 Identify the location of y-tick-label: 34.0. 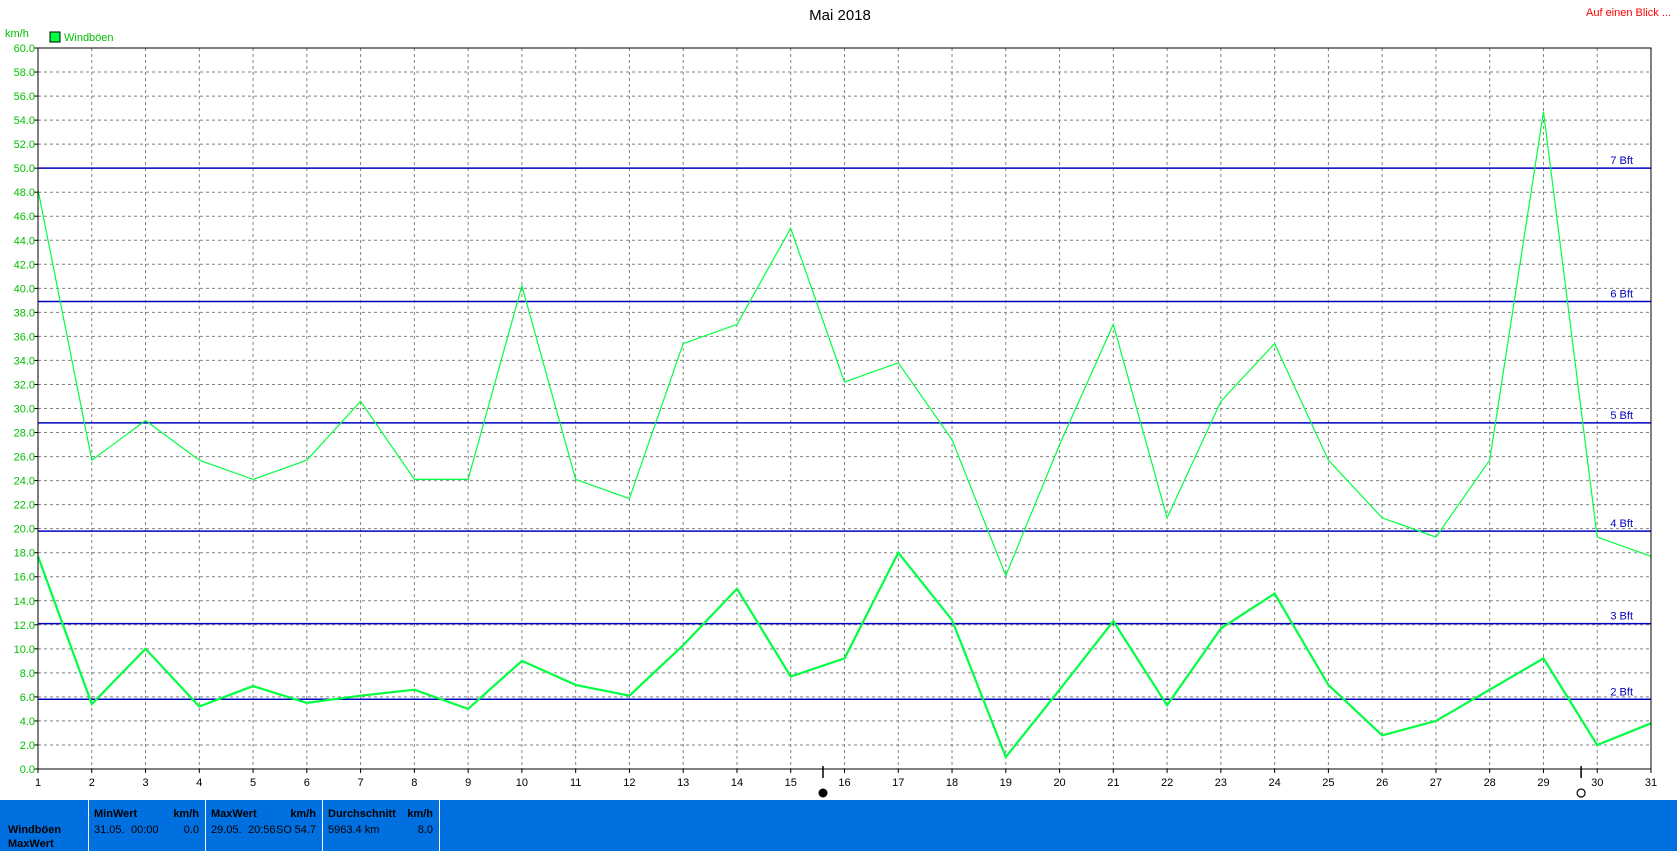
(24, 361).